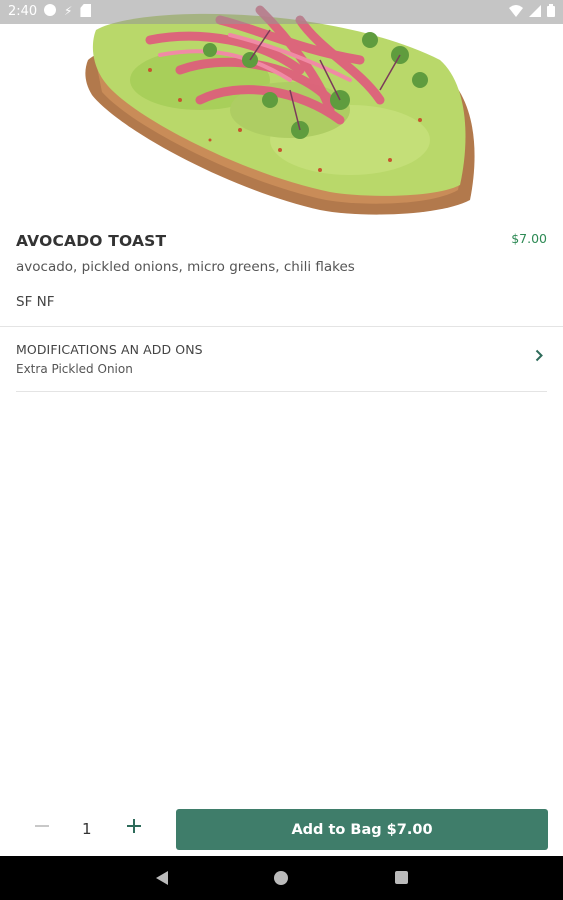 The image size is (563, 900). Describe the element at coordinates (281, 391) in the screenshot. I see `divider` at that location.